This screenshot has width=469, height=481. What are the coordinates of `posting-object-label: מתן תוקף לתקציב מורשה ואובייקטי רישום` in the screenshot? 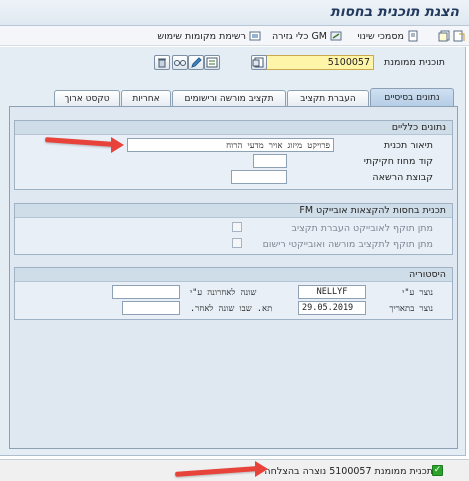 It's located at (347, 244).